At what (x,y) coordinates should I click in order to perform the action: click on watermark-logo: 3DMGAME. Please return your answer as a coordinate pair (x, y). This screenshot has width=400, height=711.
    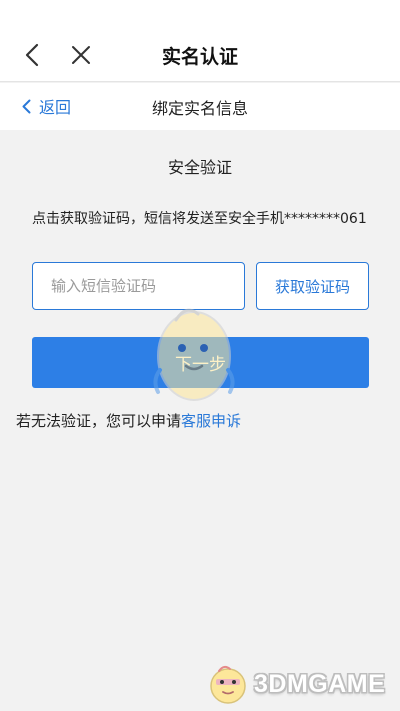
    Looking at the image, I should click on (295, 684).